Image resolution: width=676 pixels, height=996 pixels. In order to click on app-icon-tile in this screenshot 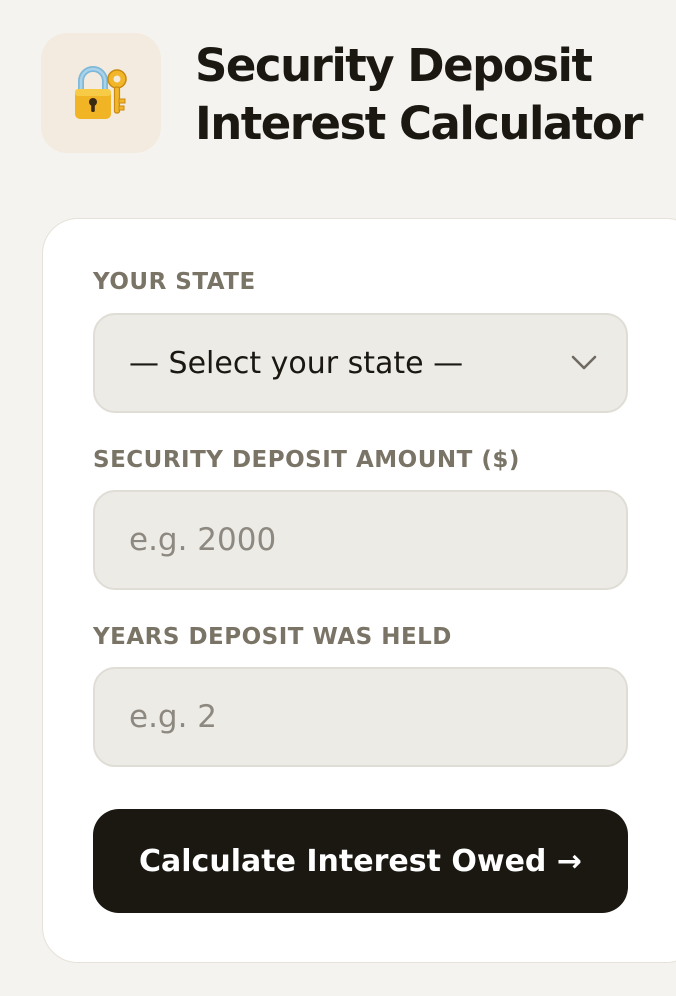, I will do `click(101, 93)`.